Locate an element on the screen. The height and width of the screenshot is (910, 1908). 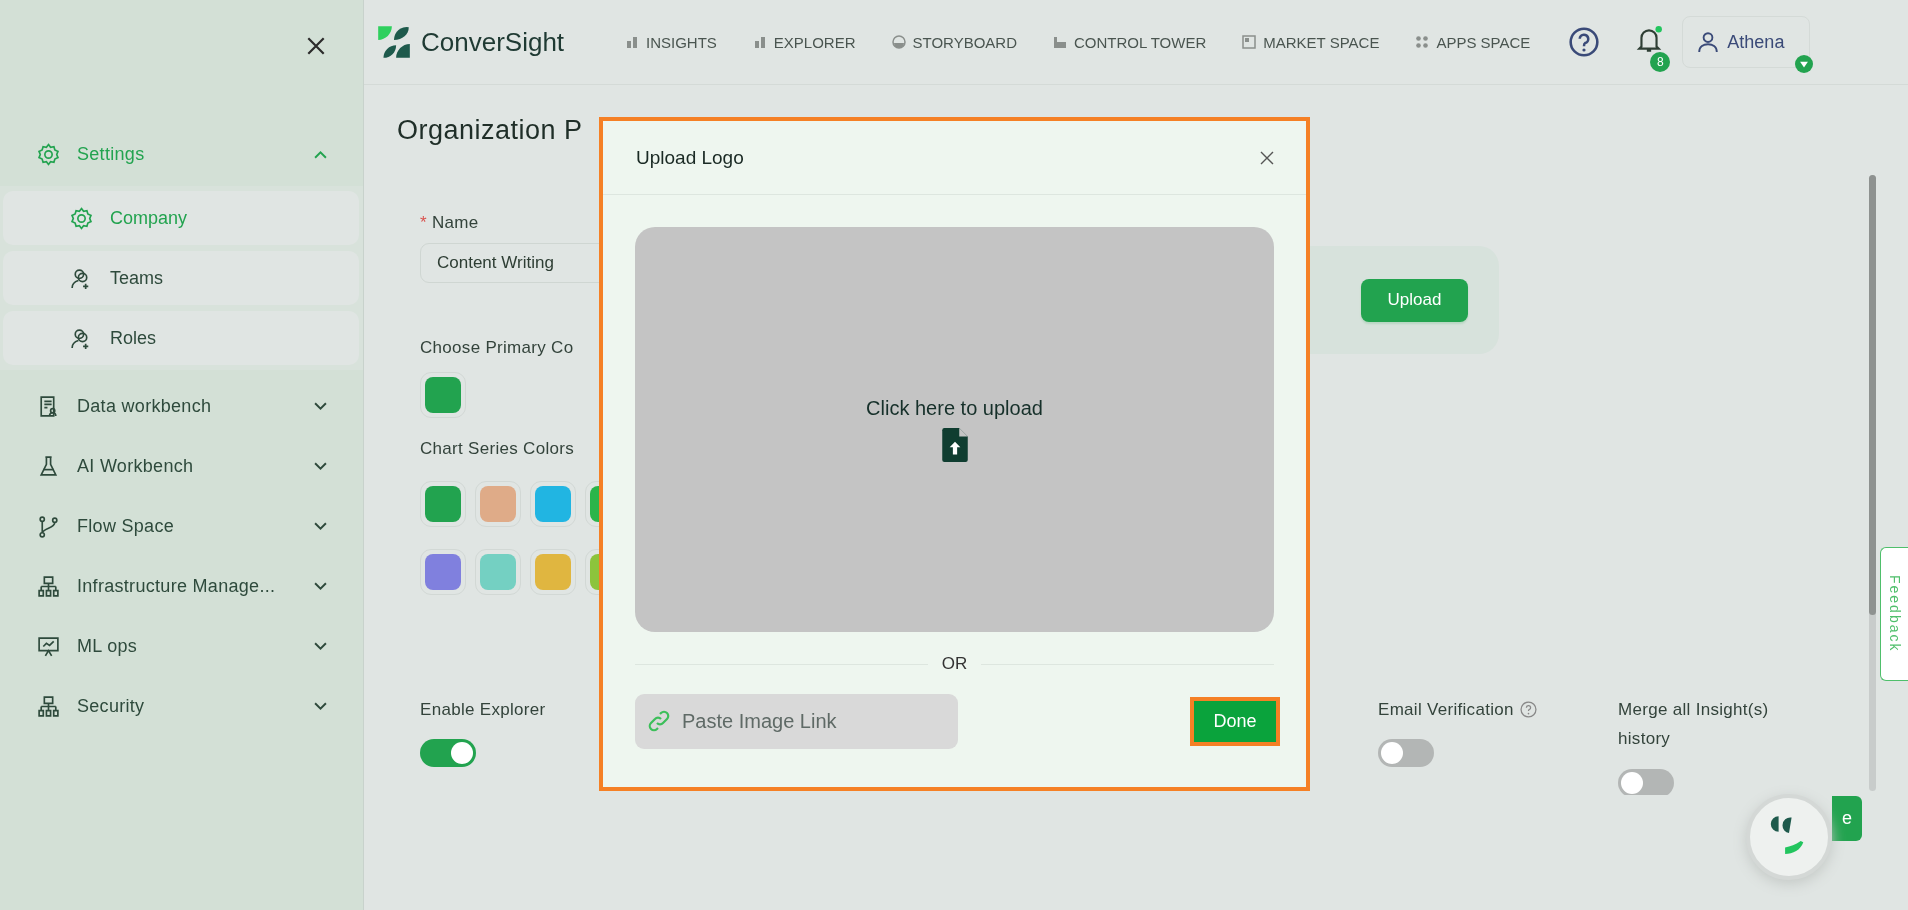
toggle-label: Email Verification is located at coordinates (1446, 709).